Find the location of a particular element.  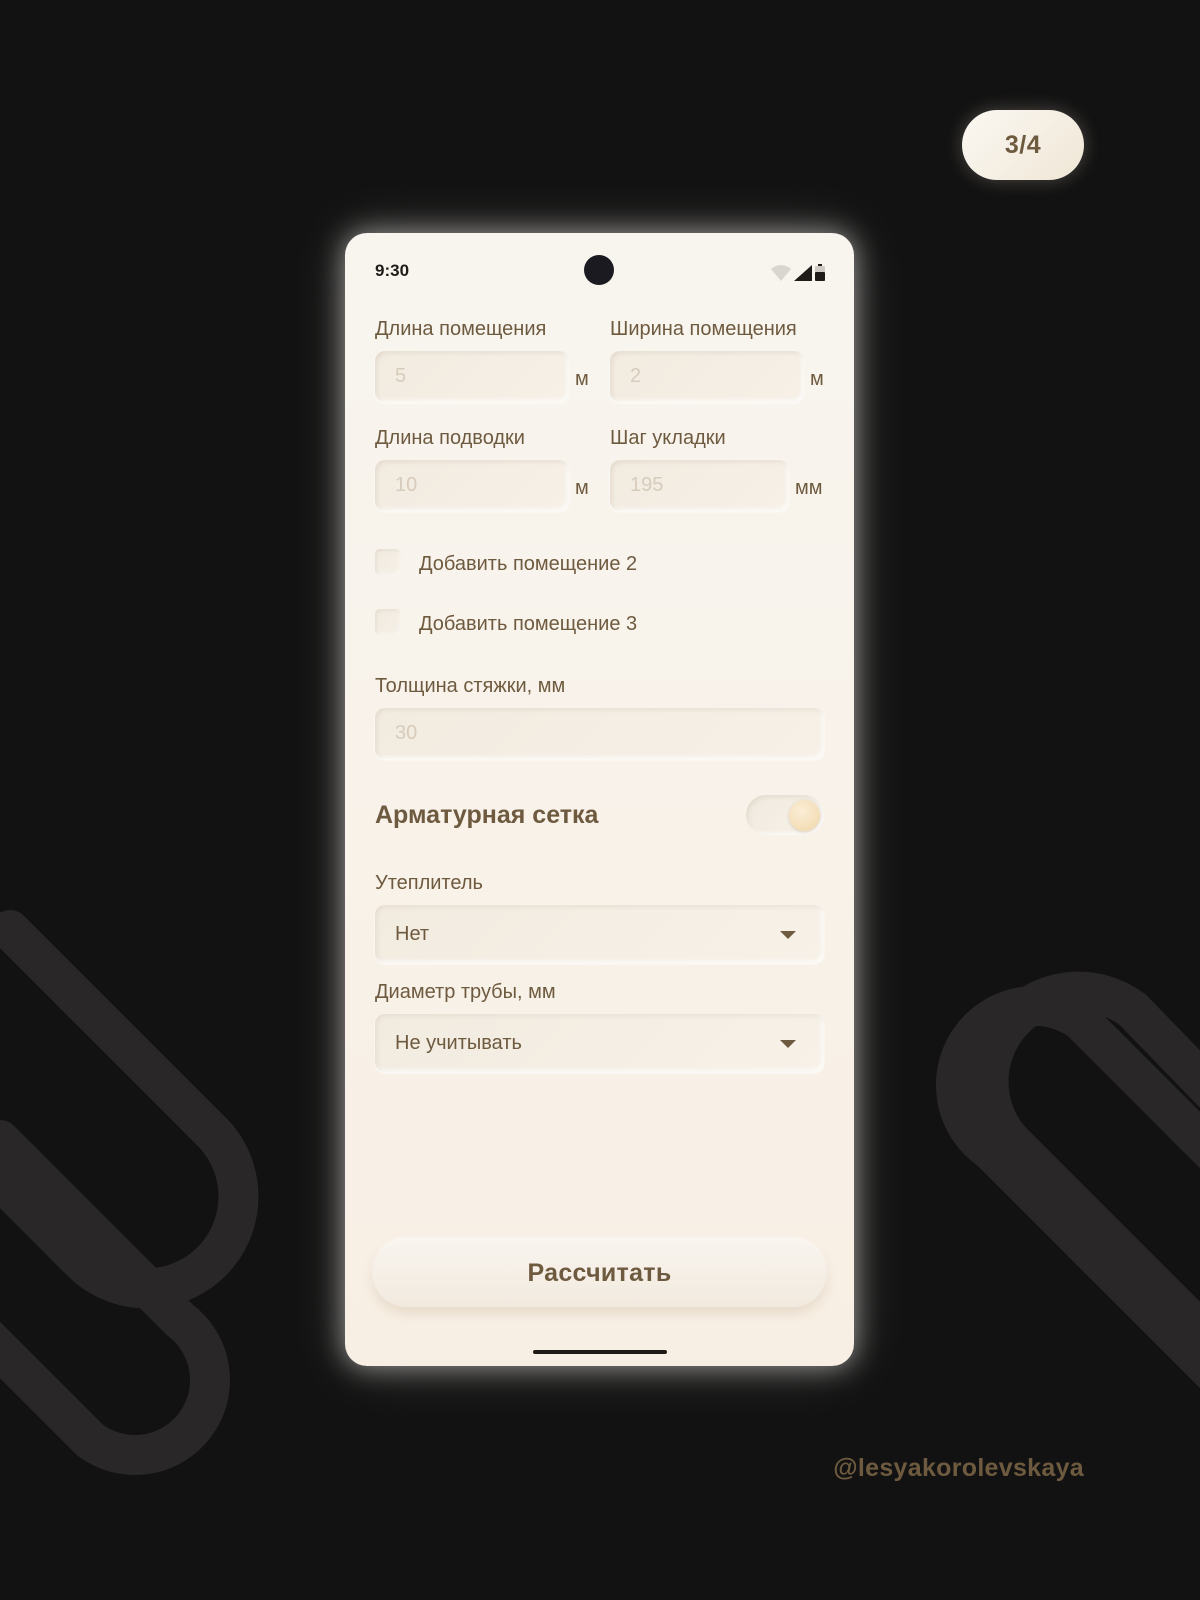

insulation-selected-value: Нет is located at coordinates (412, 933).